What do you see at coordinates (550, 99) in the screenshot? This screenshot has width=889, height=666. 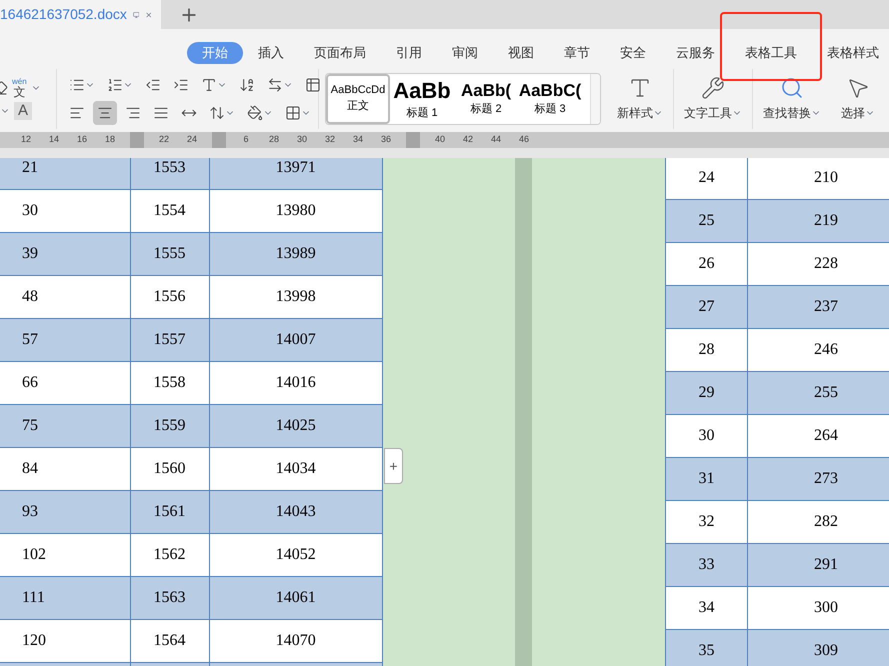 I see `style-item: AaBbC( 标题 3` at bounding box center [550, 99].